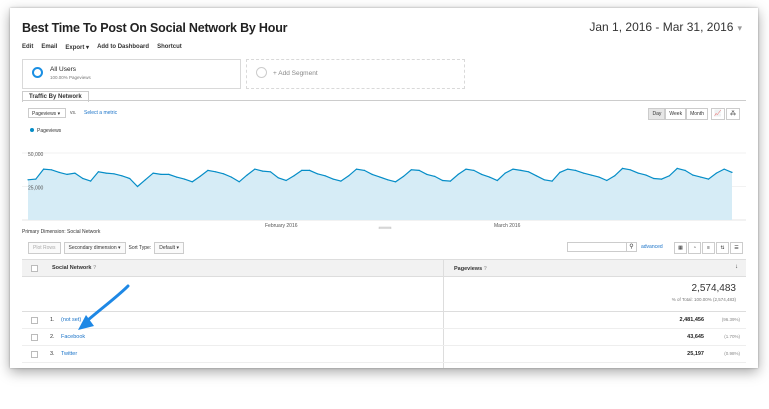  I want to click on annotation-arrow, so click(104, 307).